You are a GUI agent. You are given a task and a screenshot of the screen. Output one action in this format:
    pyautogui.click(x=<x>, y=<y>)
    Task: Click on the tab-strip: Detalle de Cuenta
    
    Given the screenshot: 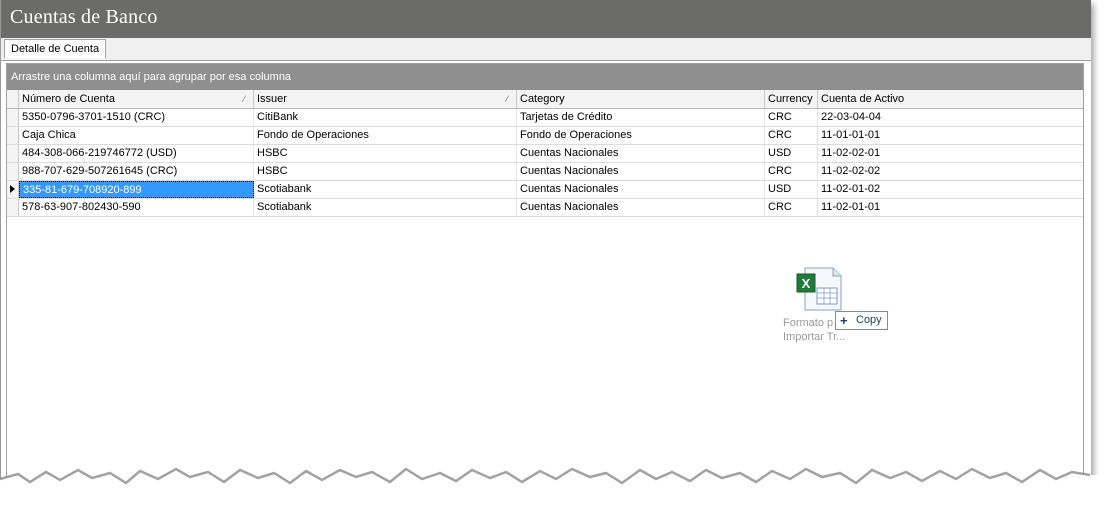 What is the action you would take?
    pyautogui.click(x=546, y=49)
    